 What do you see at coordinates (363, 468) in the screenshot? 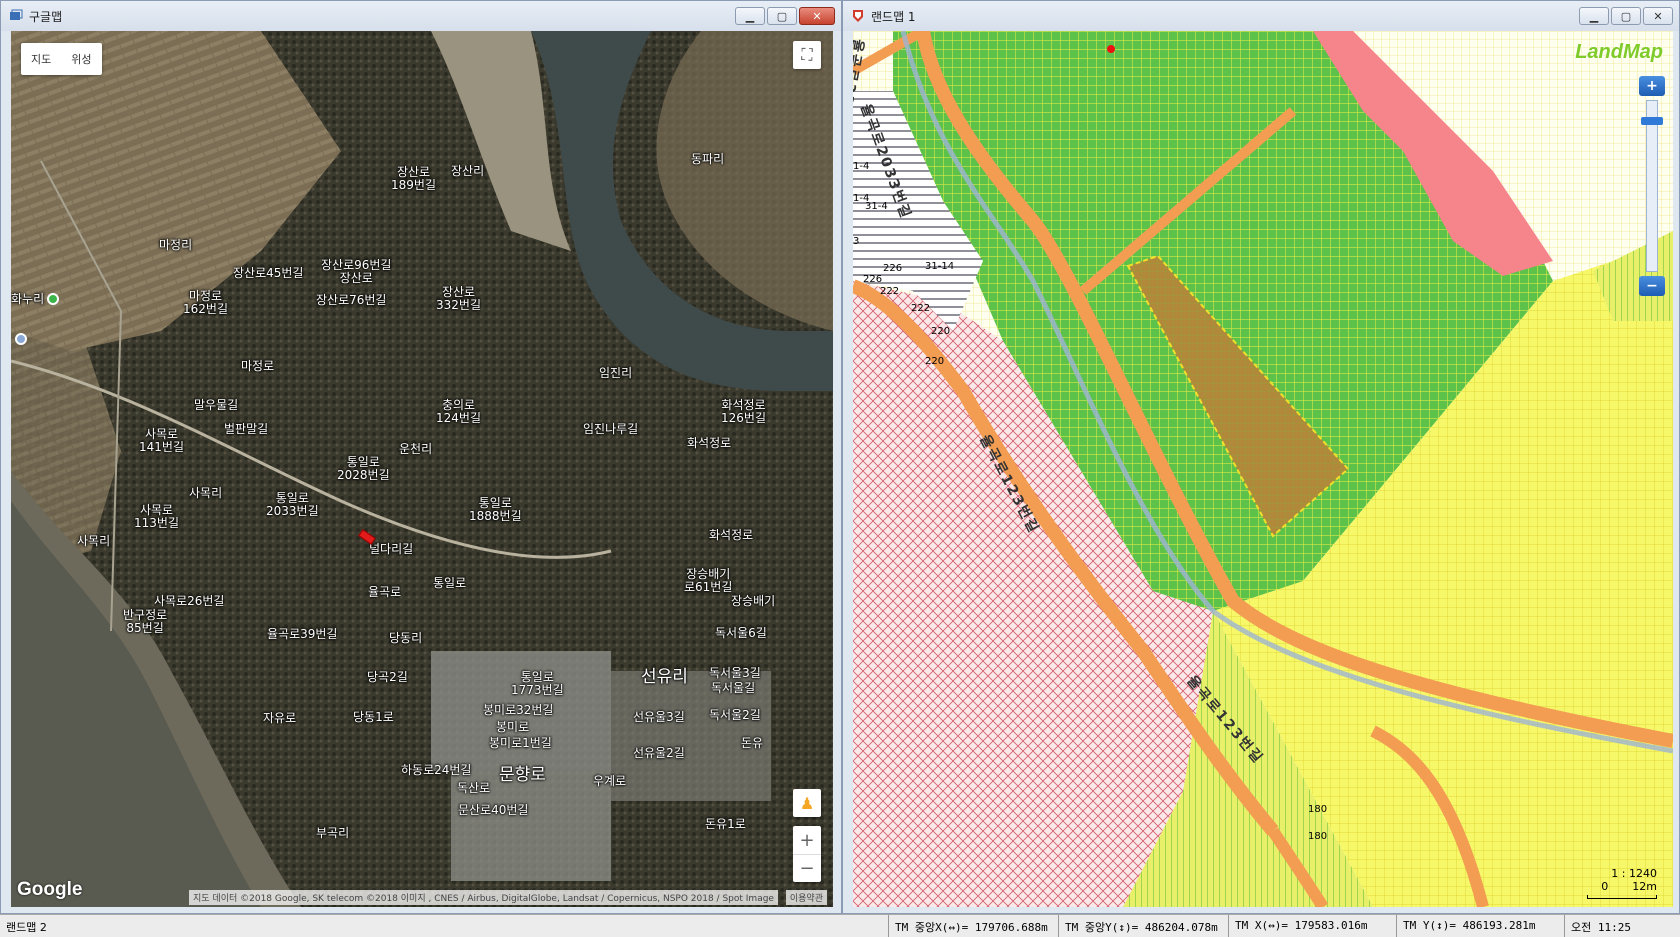
I see `place-label: 통일로 2028번길` at bounding box center [363, 468].